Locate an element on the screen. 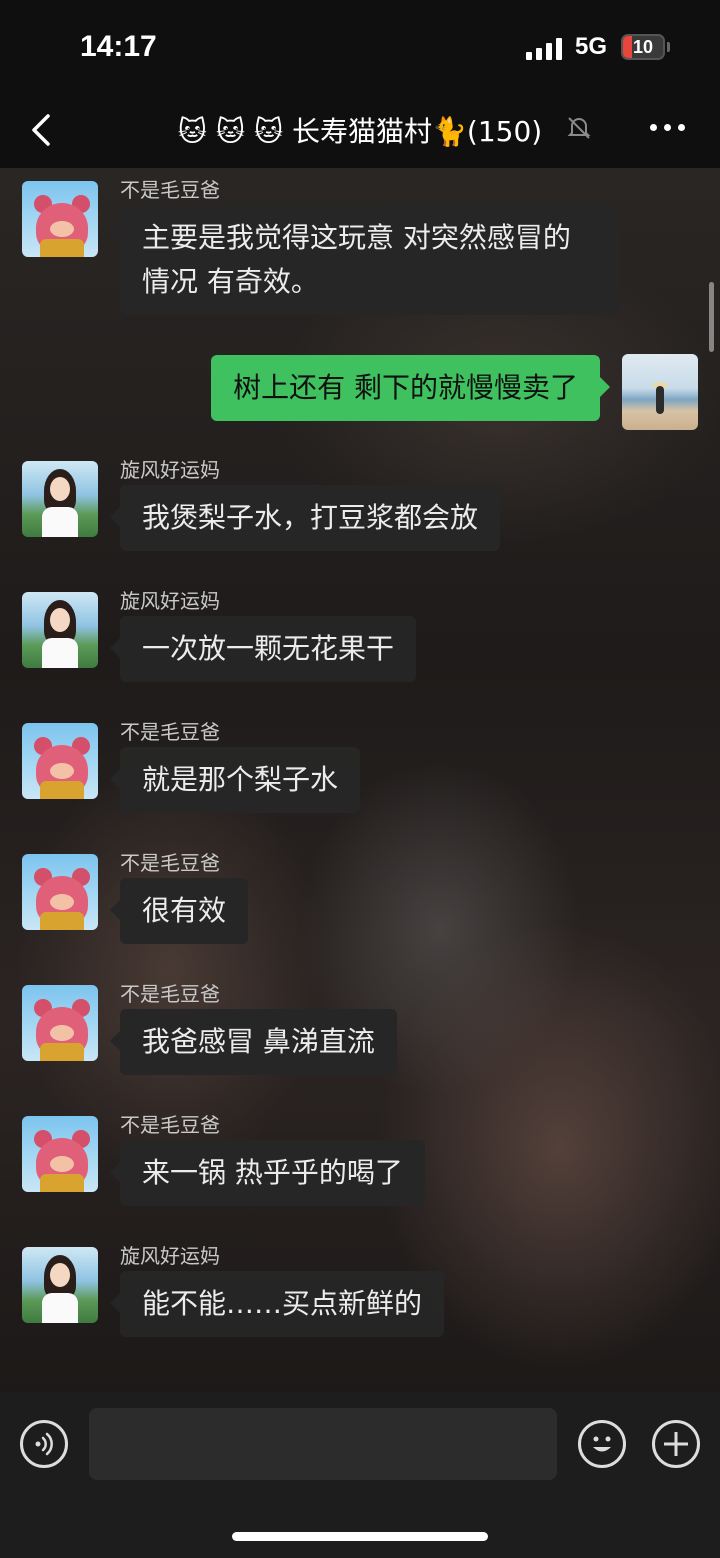 The width and height of the screenshot is (720, 1558). signal-icon is located at coordinates (545, 49).